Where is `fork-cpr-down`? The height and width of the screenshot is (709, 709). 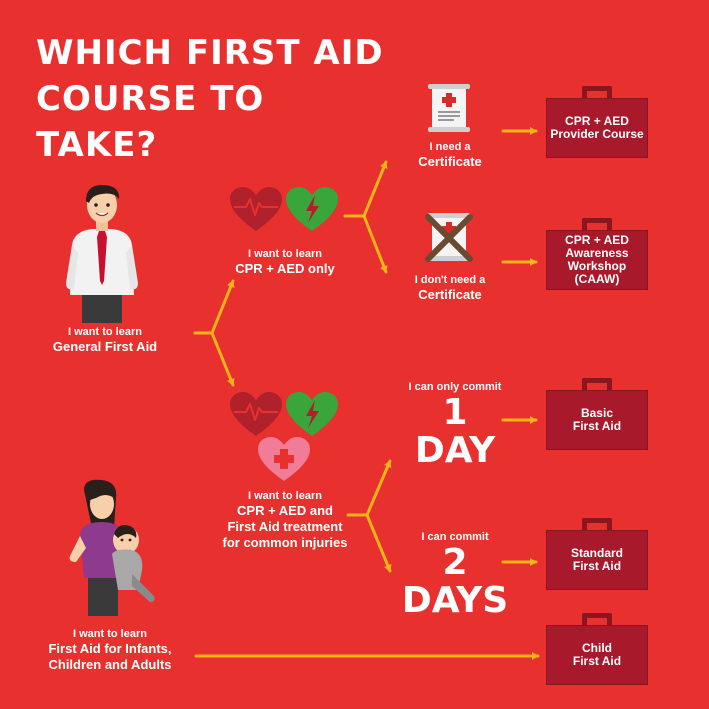 fork-cpr-down is located at coordinates (375, 244).